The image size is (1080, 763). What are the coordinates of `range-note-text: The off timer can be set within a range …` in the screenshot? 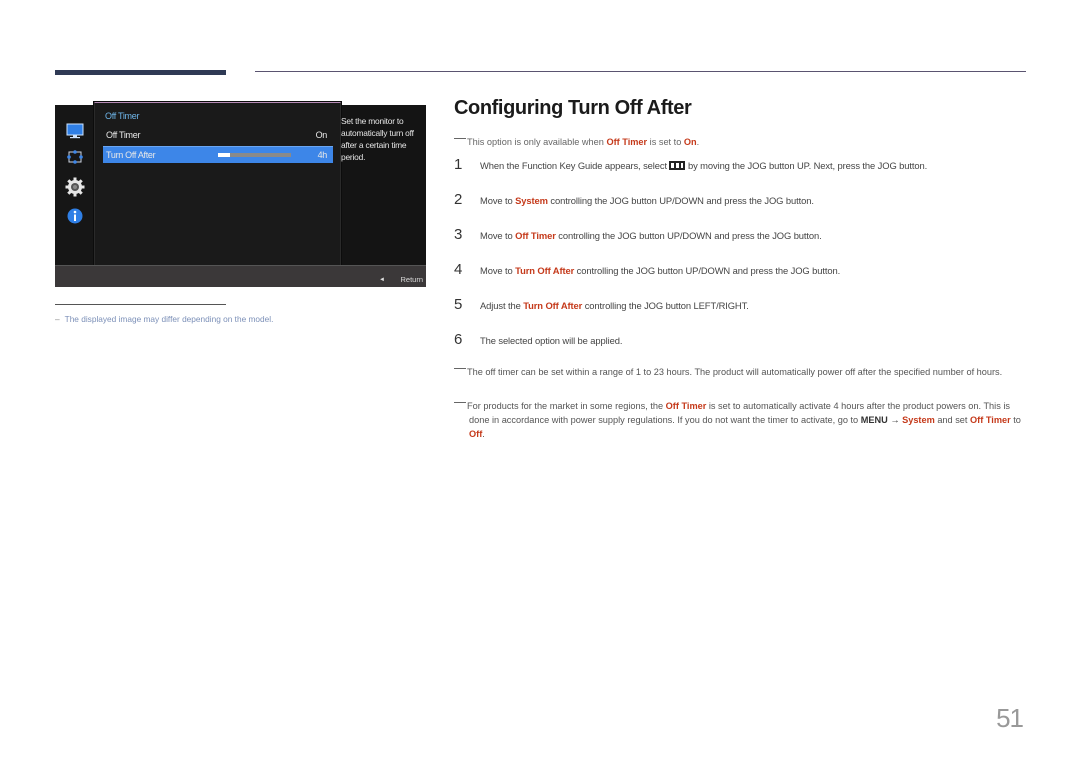 It's located at (735, 372).